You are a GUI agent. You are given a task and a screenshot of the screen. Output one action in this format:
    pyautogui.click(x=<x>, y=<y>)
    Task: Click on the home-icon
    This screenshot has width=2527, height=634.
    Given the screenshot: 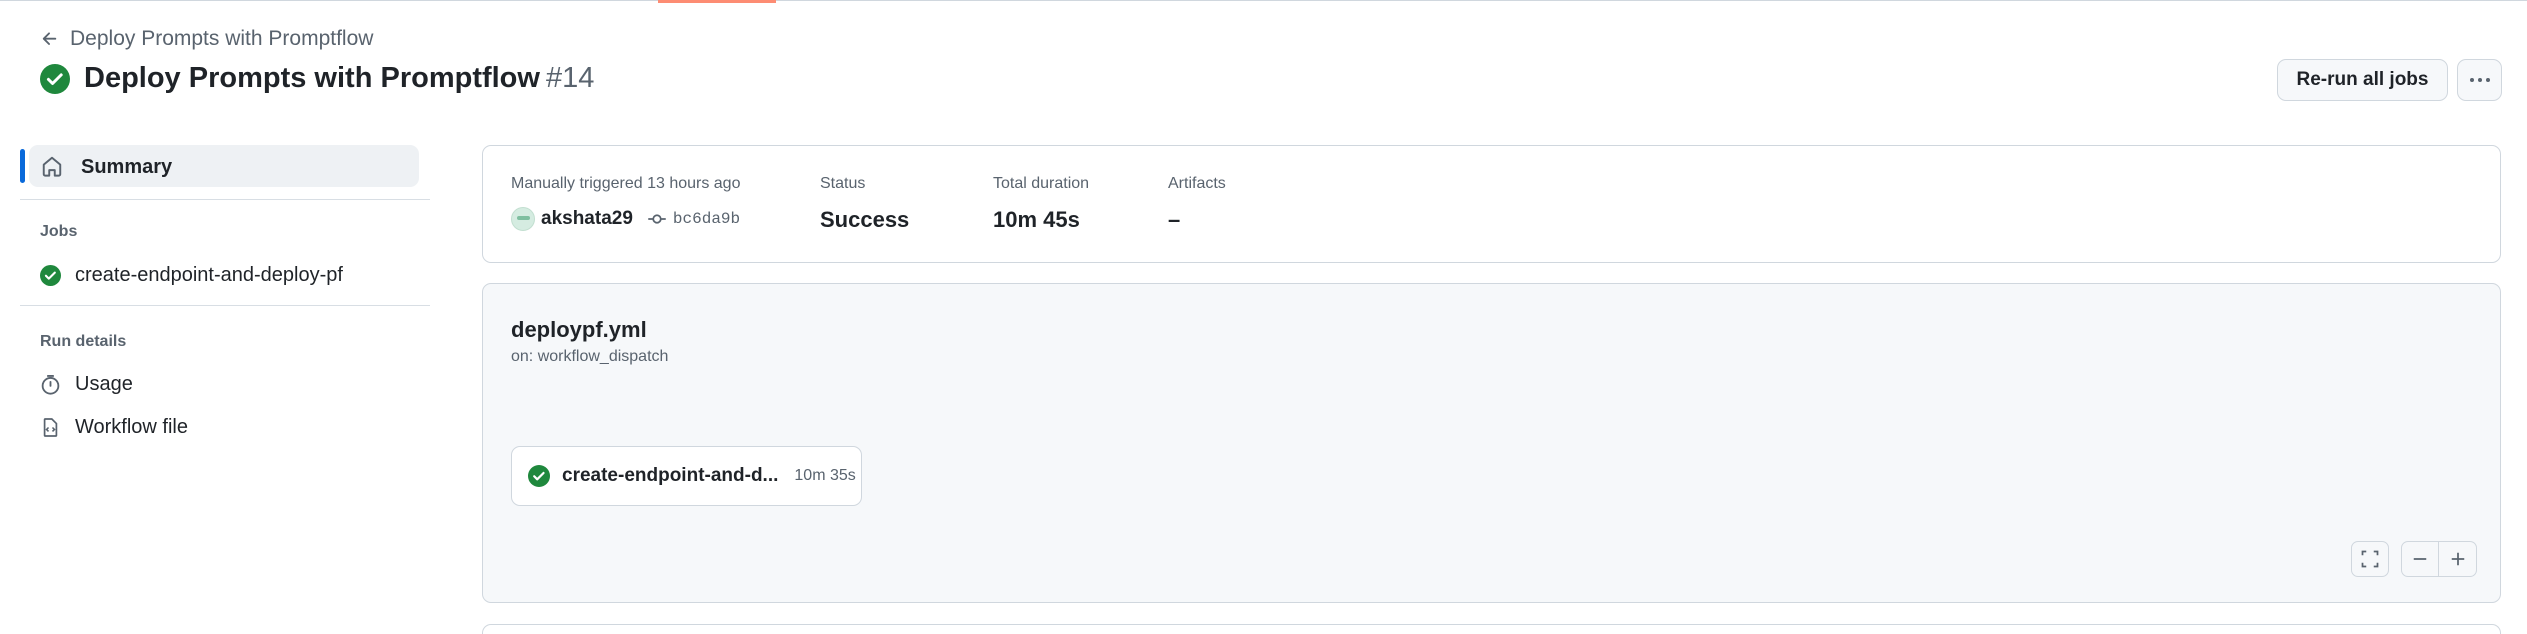 What is the action you would take?
    pyautogui.click(x=52, y=166)
    